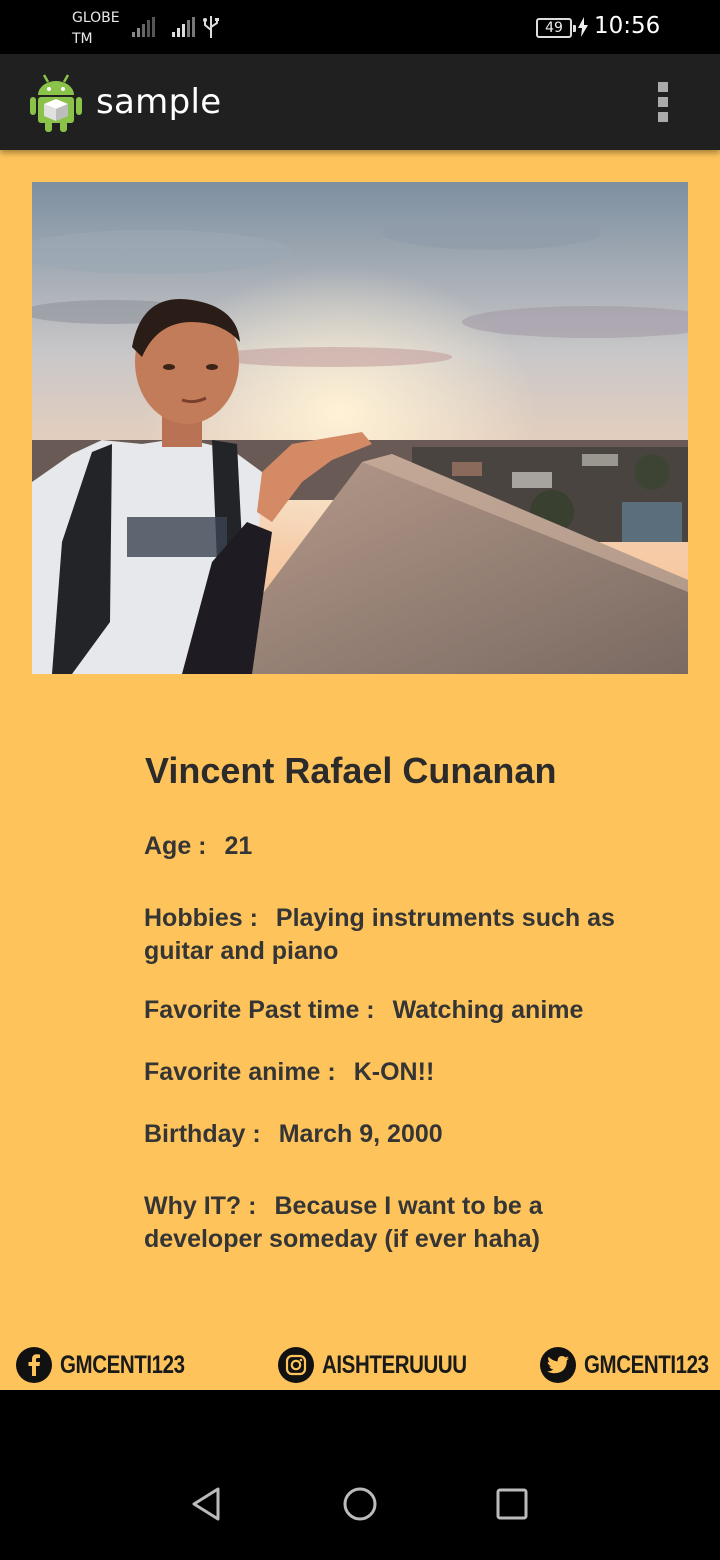 The width and height of the screenshot is (720, 1560). What do you see at coordinates (556, 28) in the screenshot?
I see `battery-indicator: 49` at bounding box center [556, 28].